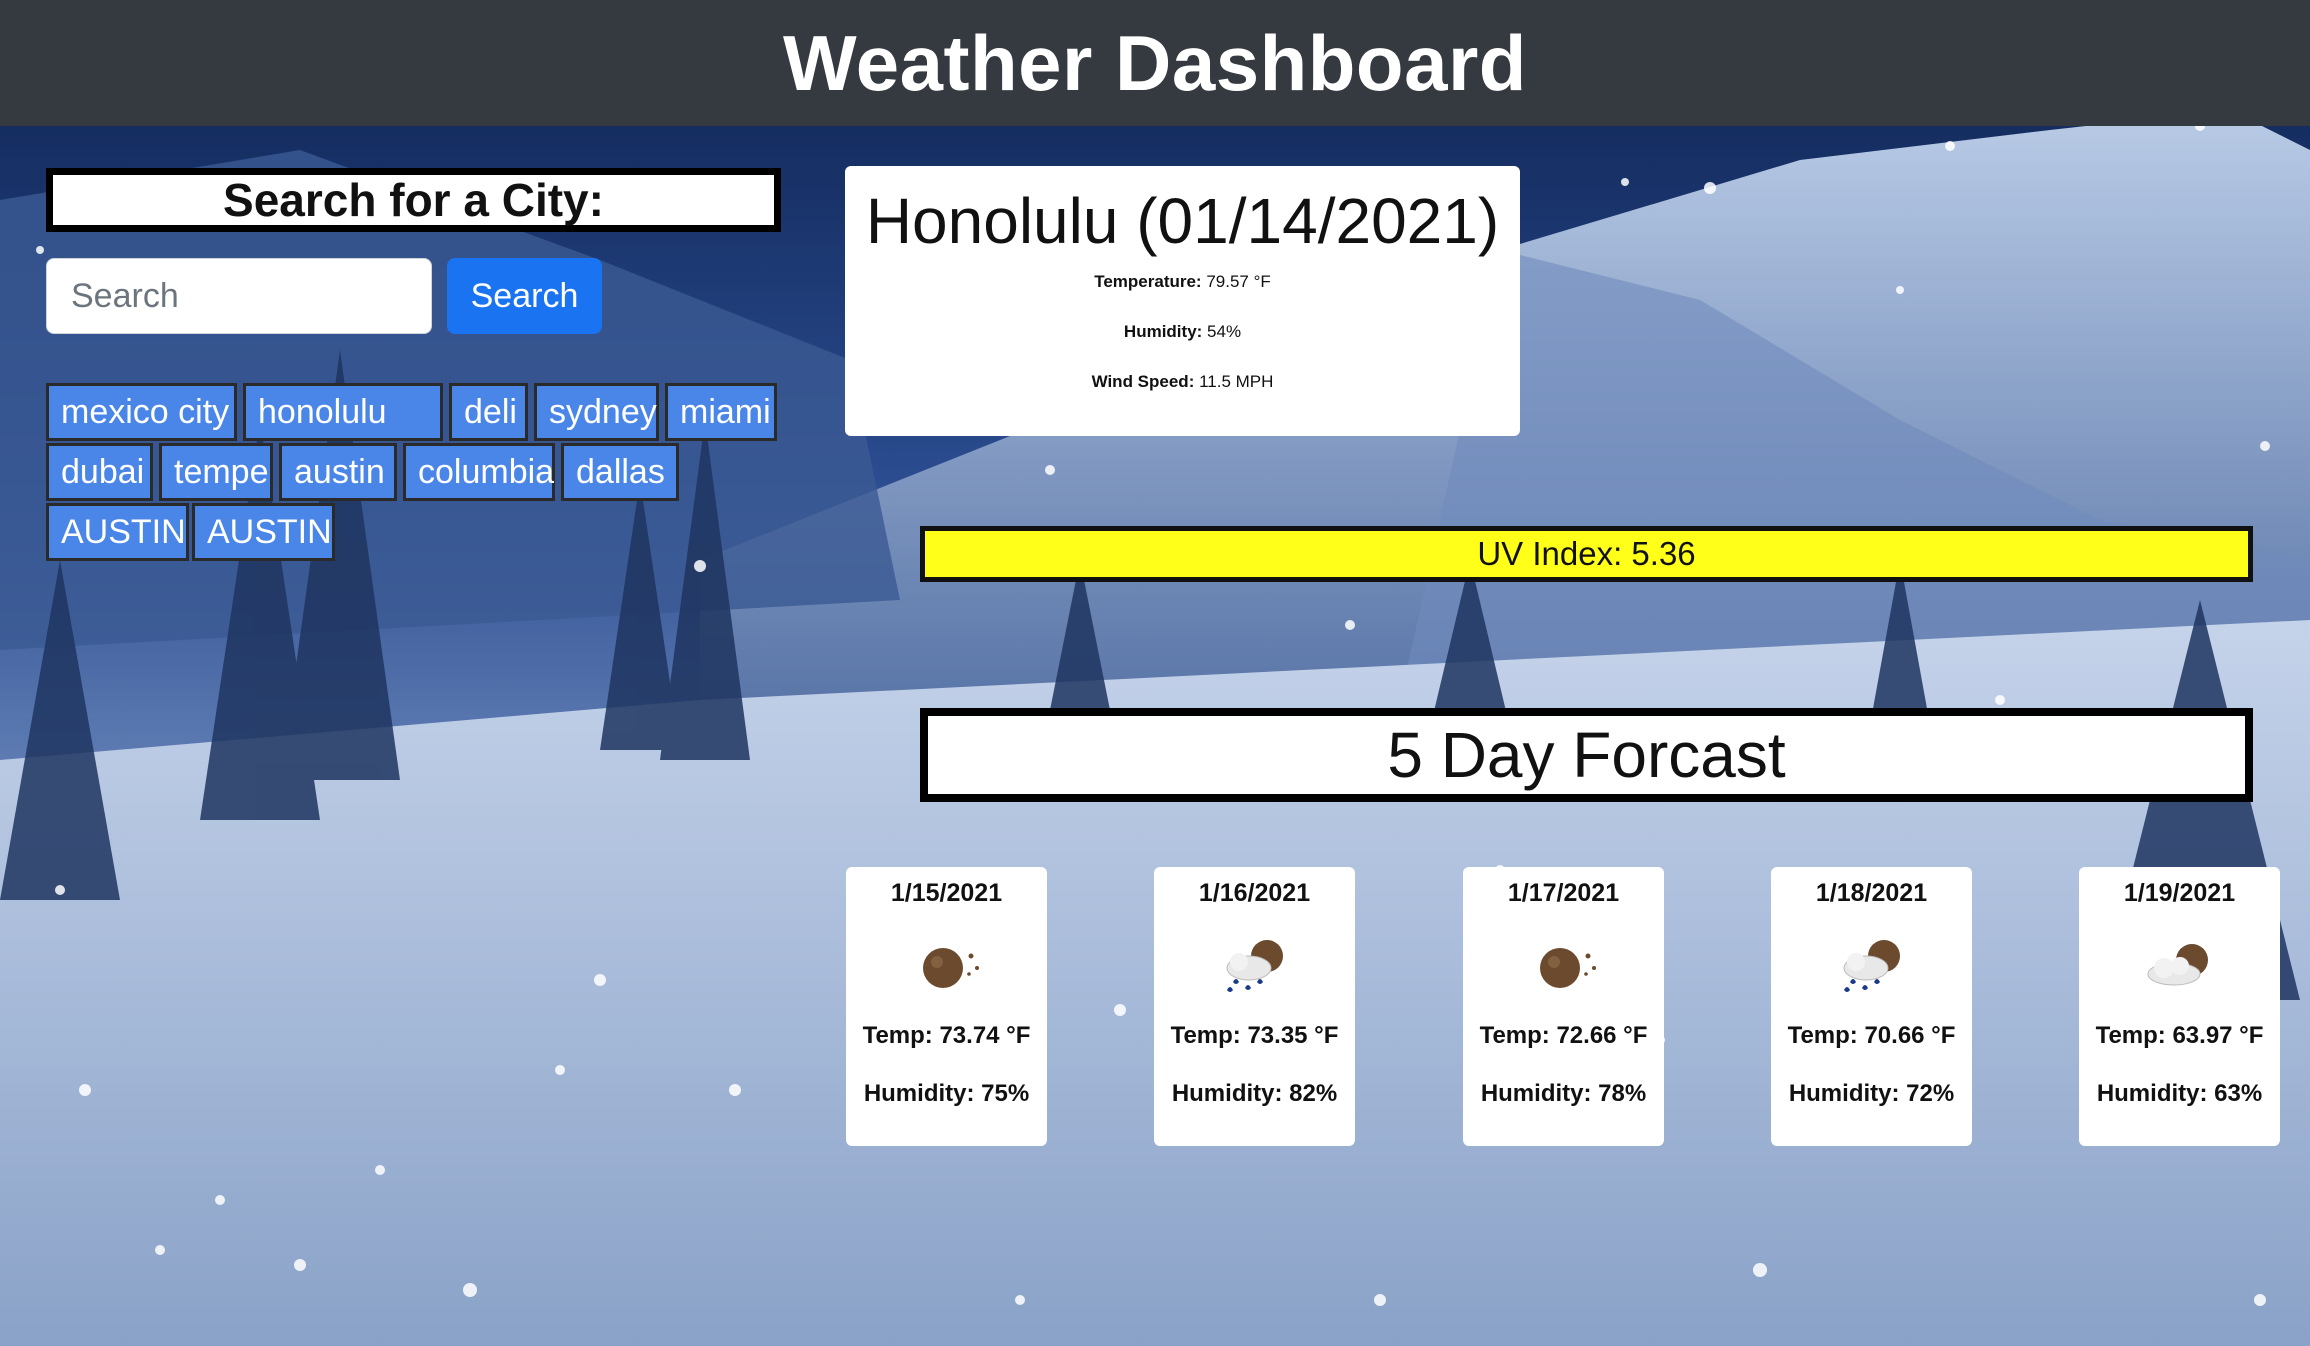  I want to click on search-title-text: Search for a City:, so click(413, 200).